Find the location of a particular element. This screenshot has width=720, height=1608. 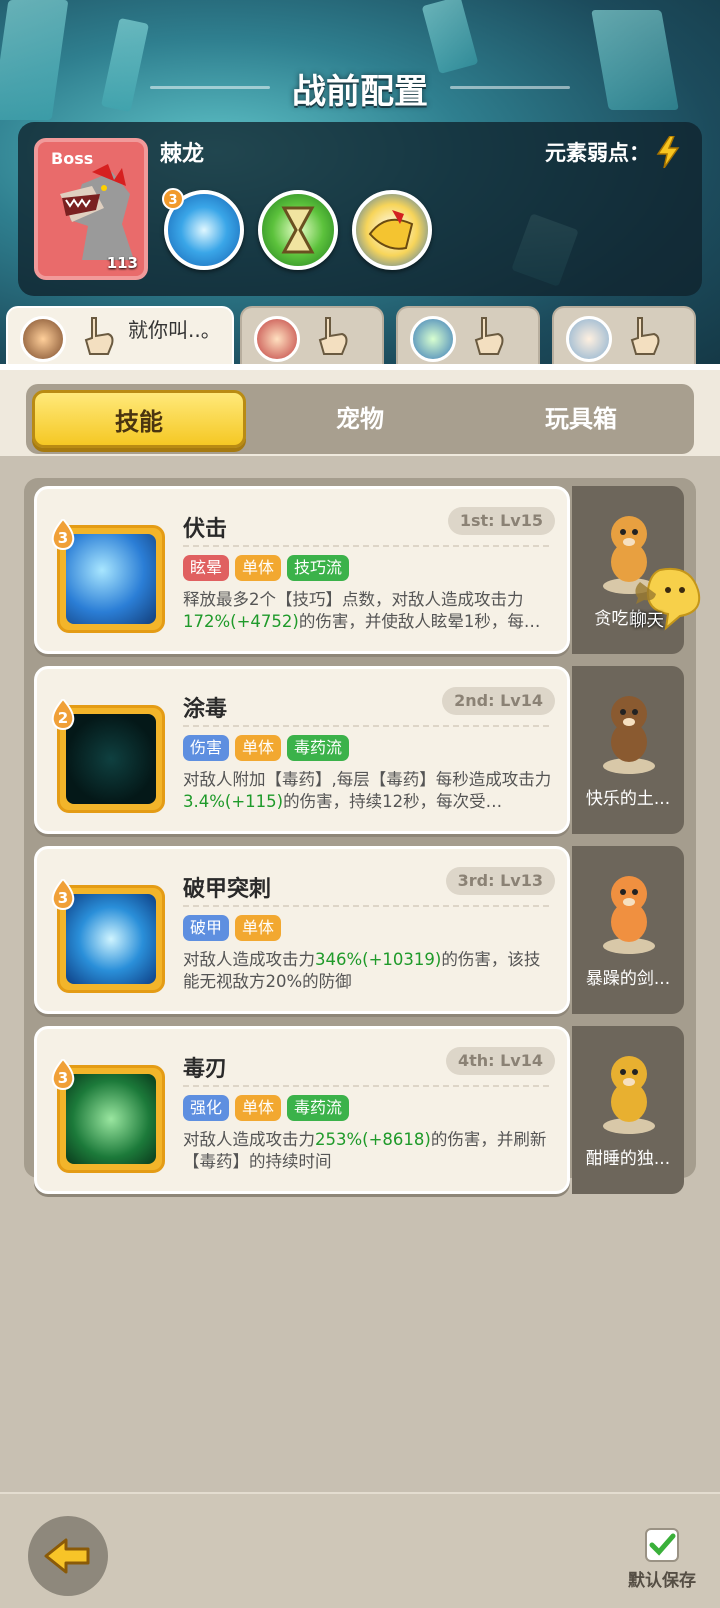

skill-name: 伏击 is located at coordinates (205, 529).